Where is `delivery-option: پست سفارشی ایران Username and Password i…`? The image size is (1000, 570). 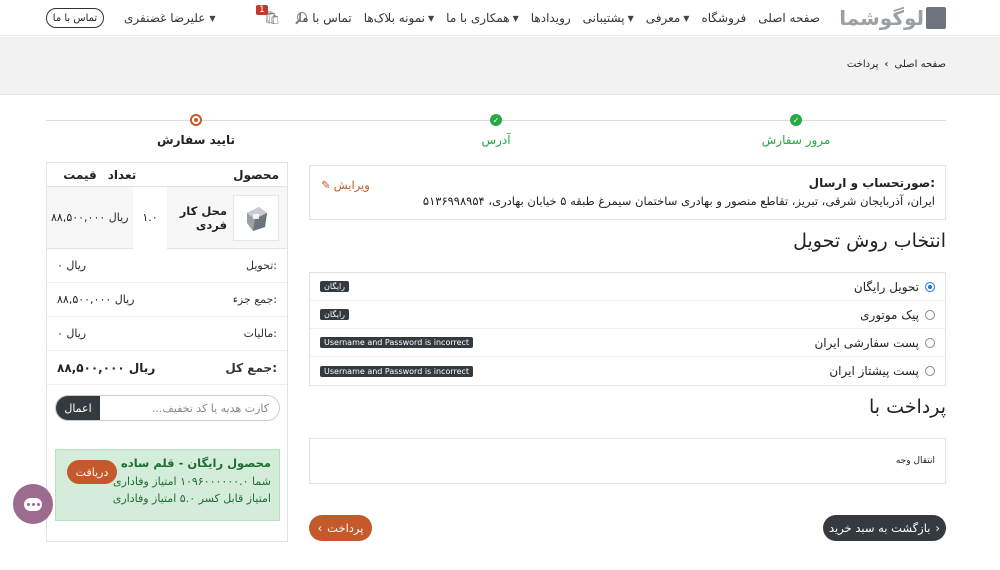
delivery-option: پست سفارشی ایران Username and Password i… is located at coordinates (627, 343).